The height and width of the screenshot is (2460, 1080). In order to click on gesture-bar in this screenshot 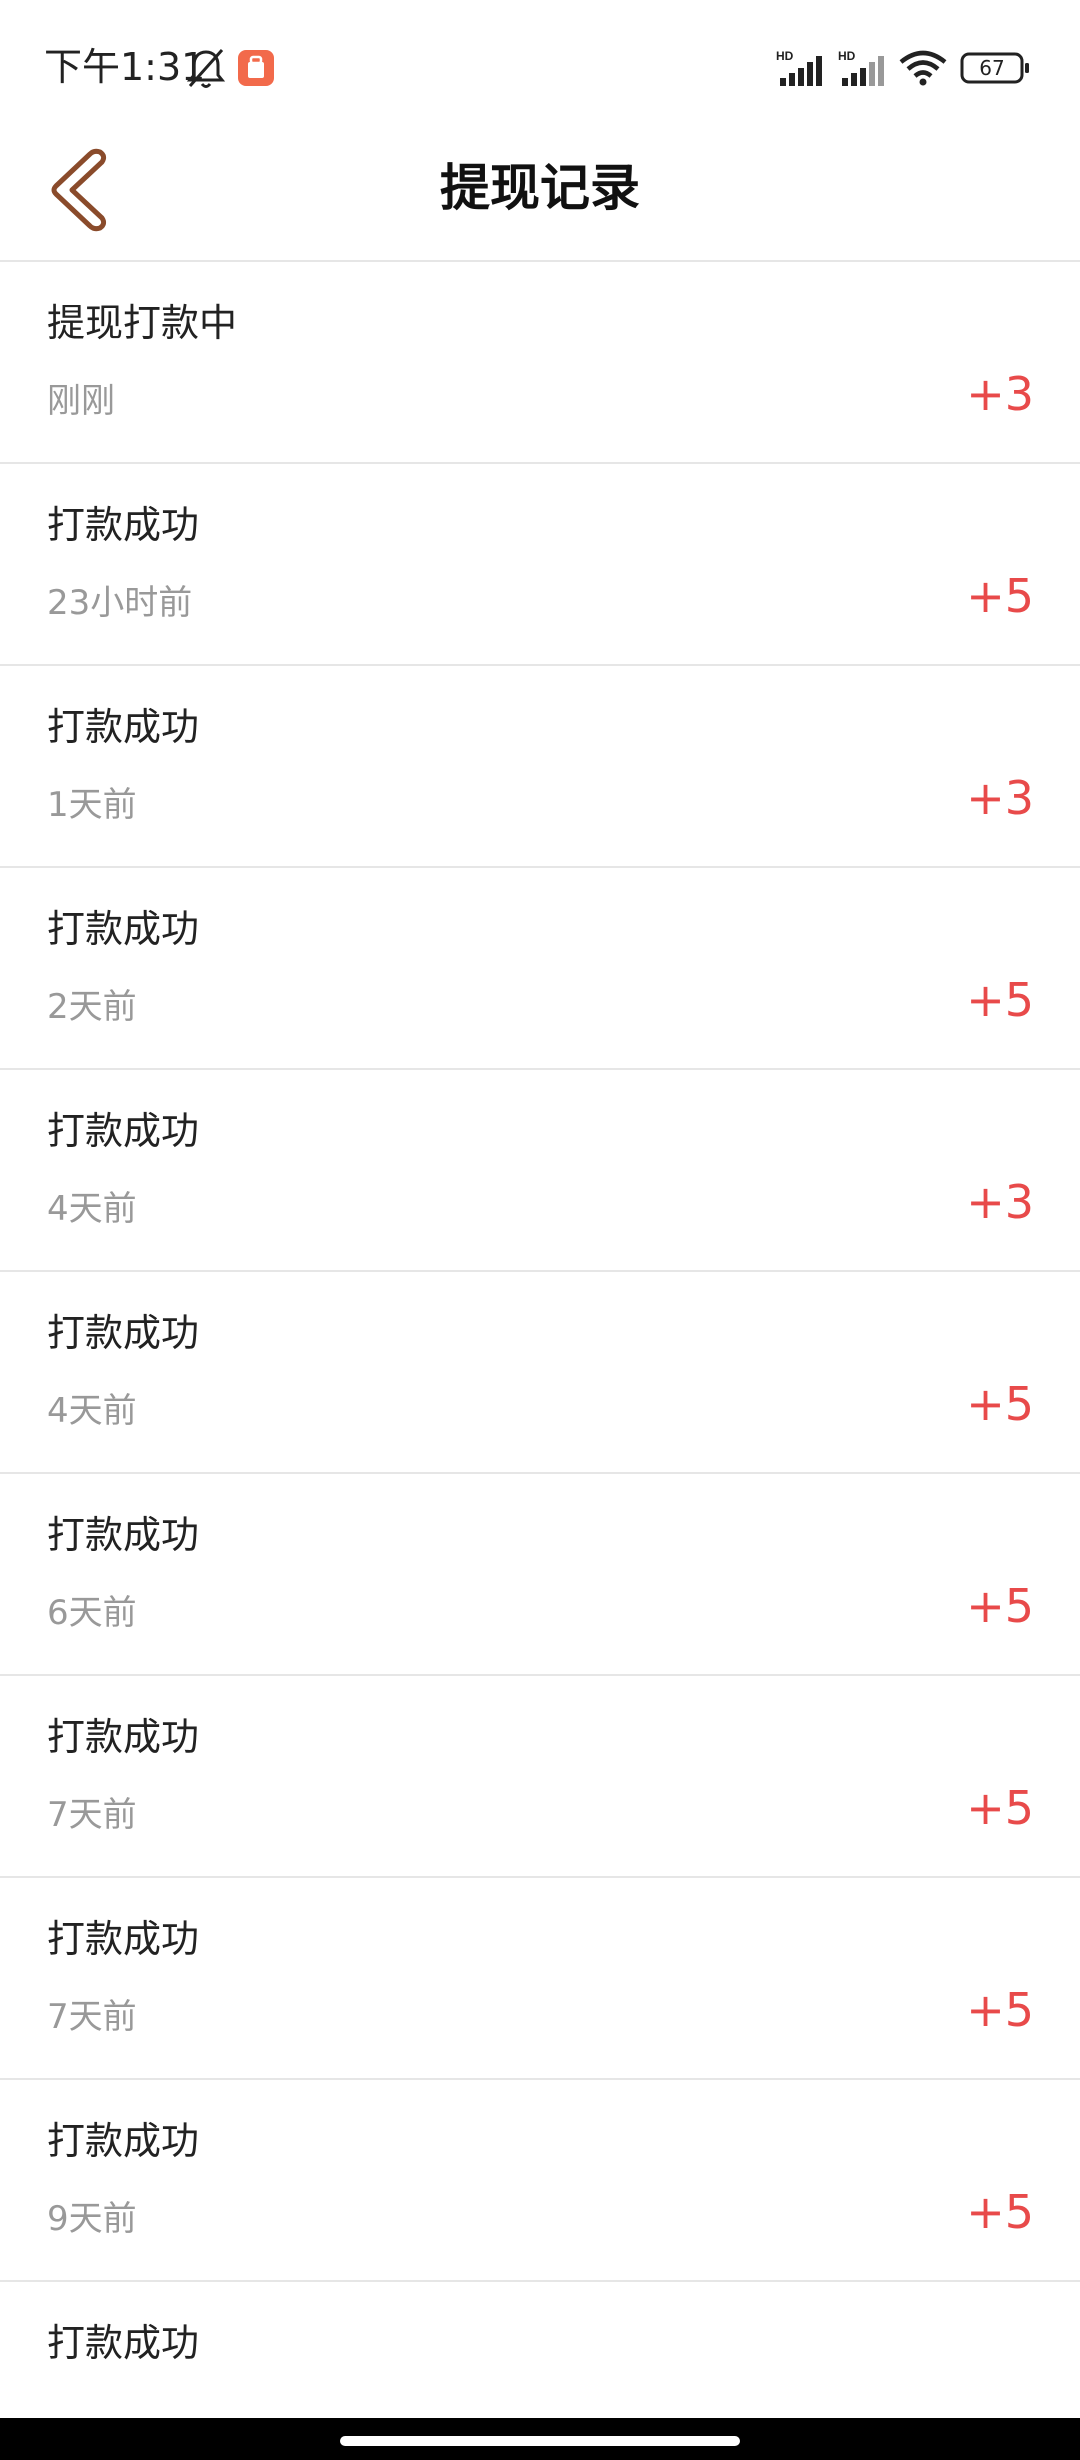, I will do `click(540, 2439)`.